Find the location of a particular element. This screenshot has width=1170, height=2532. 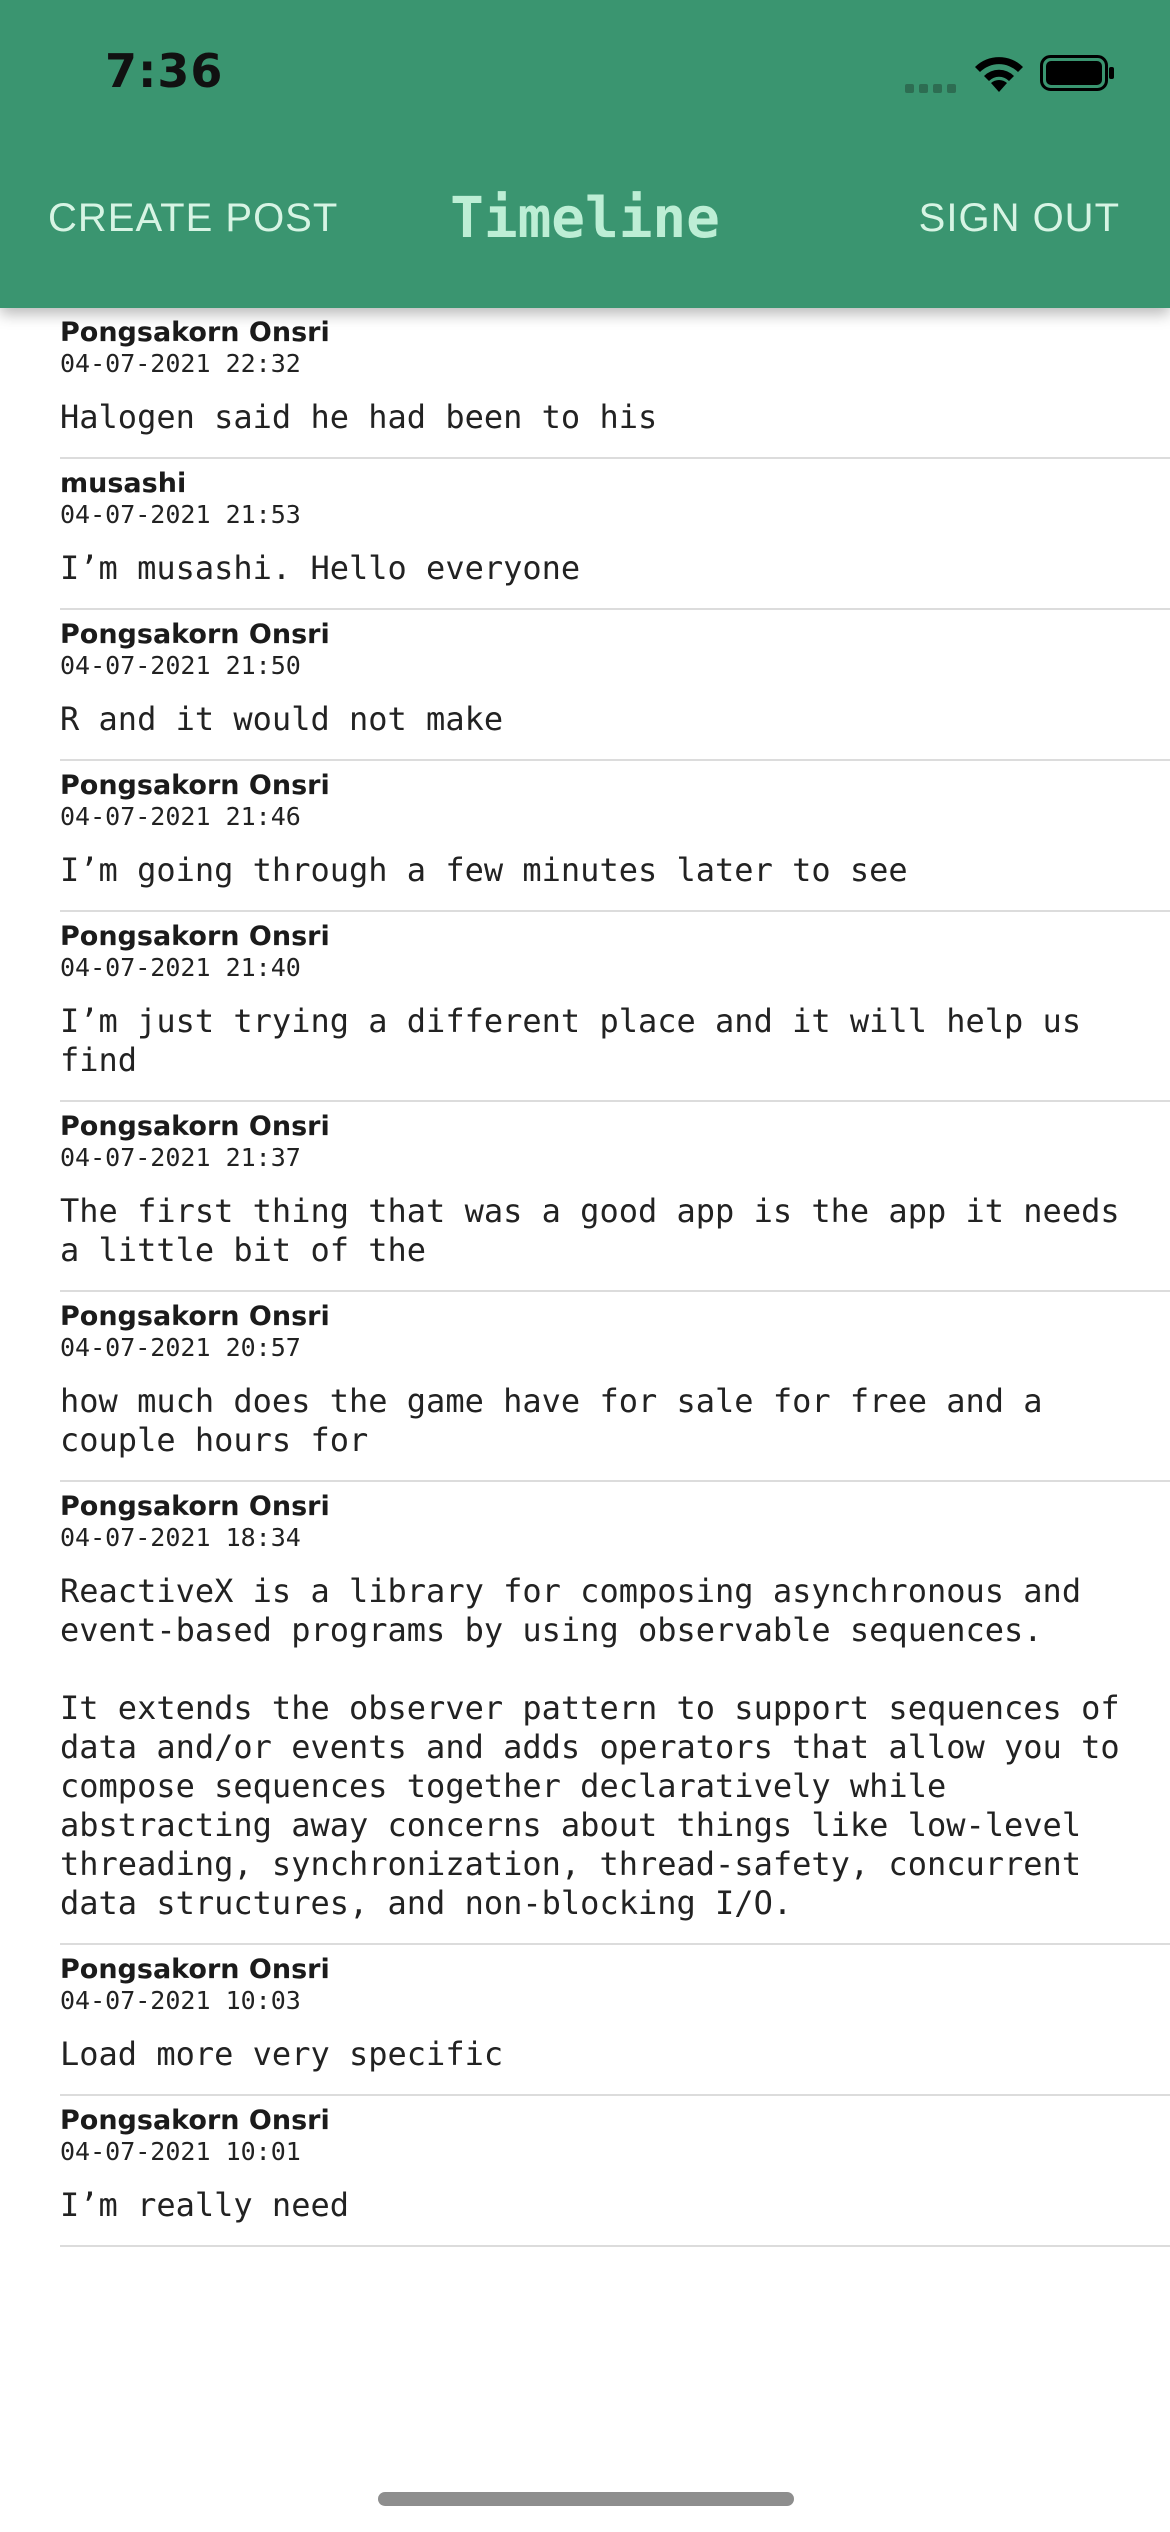

battery-icon is located at coordinates (1077, 73).